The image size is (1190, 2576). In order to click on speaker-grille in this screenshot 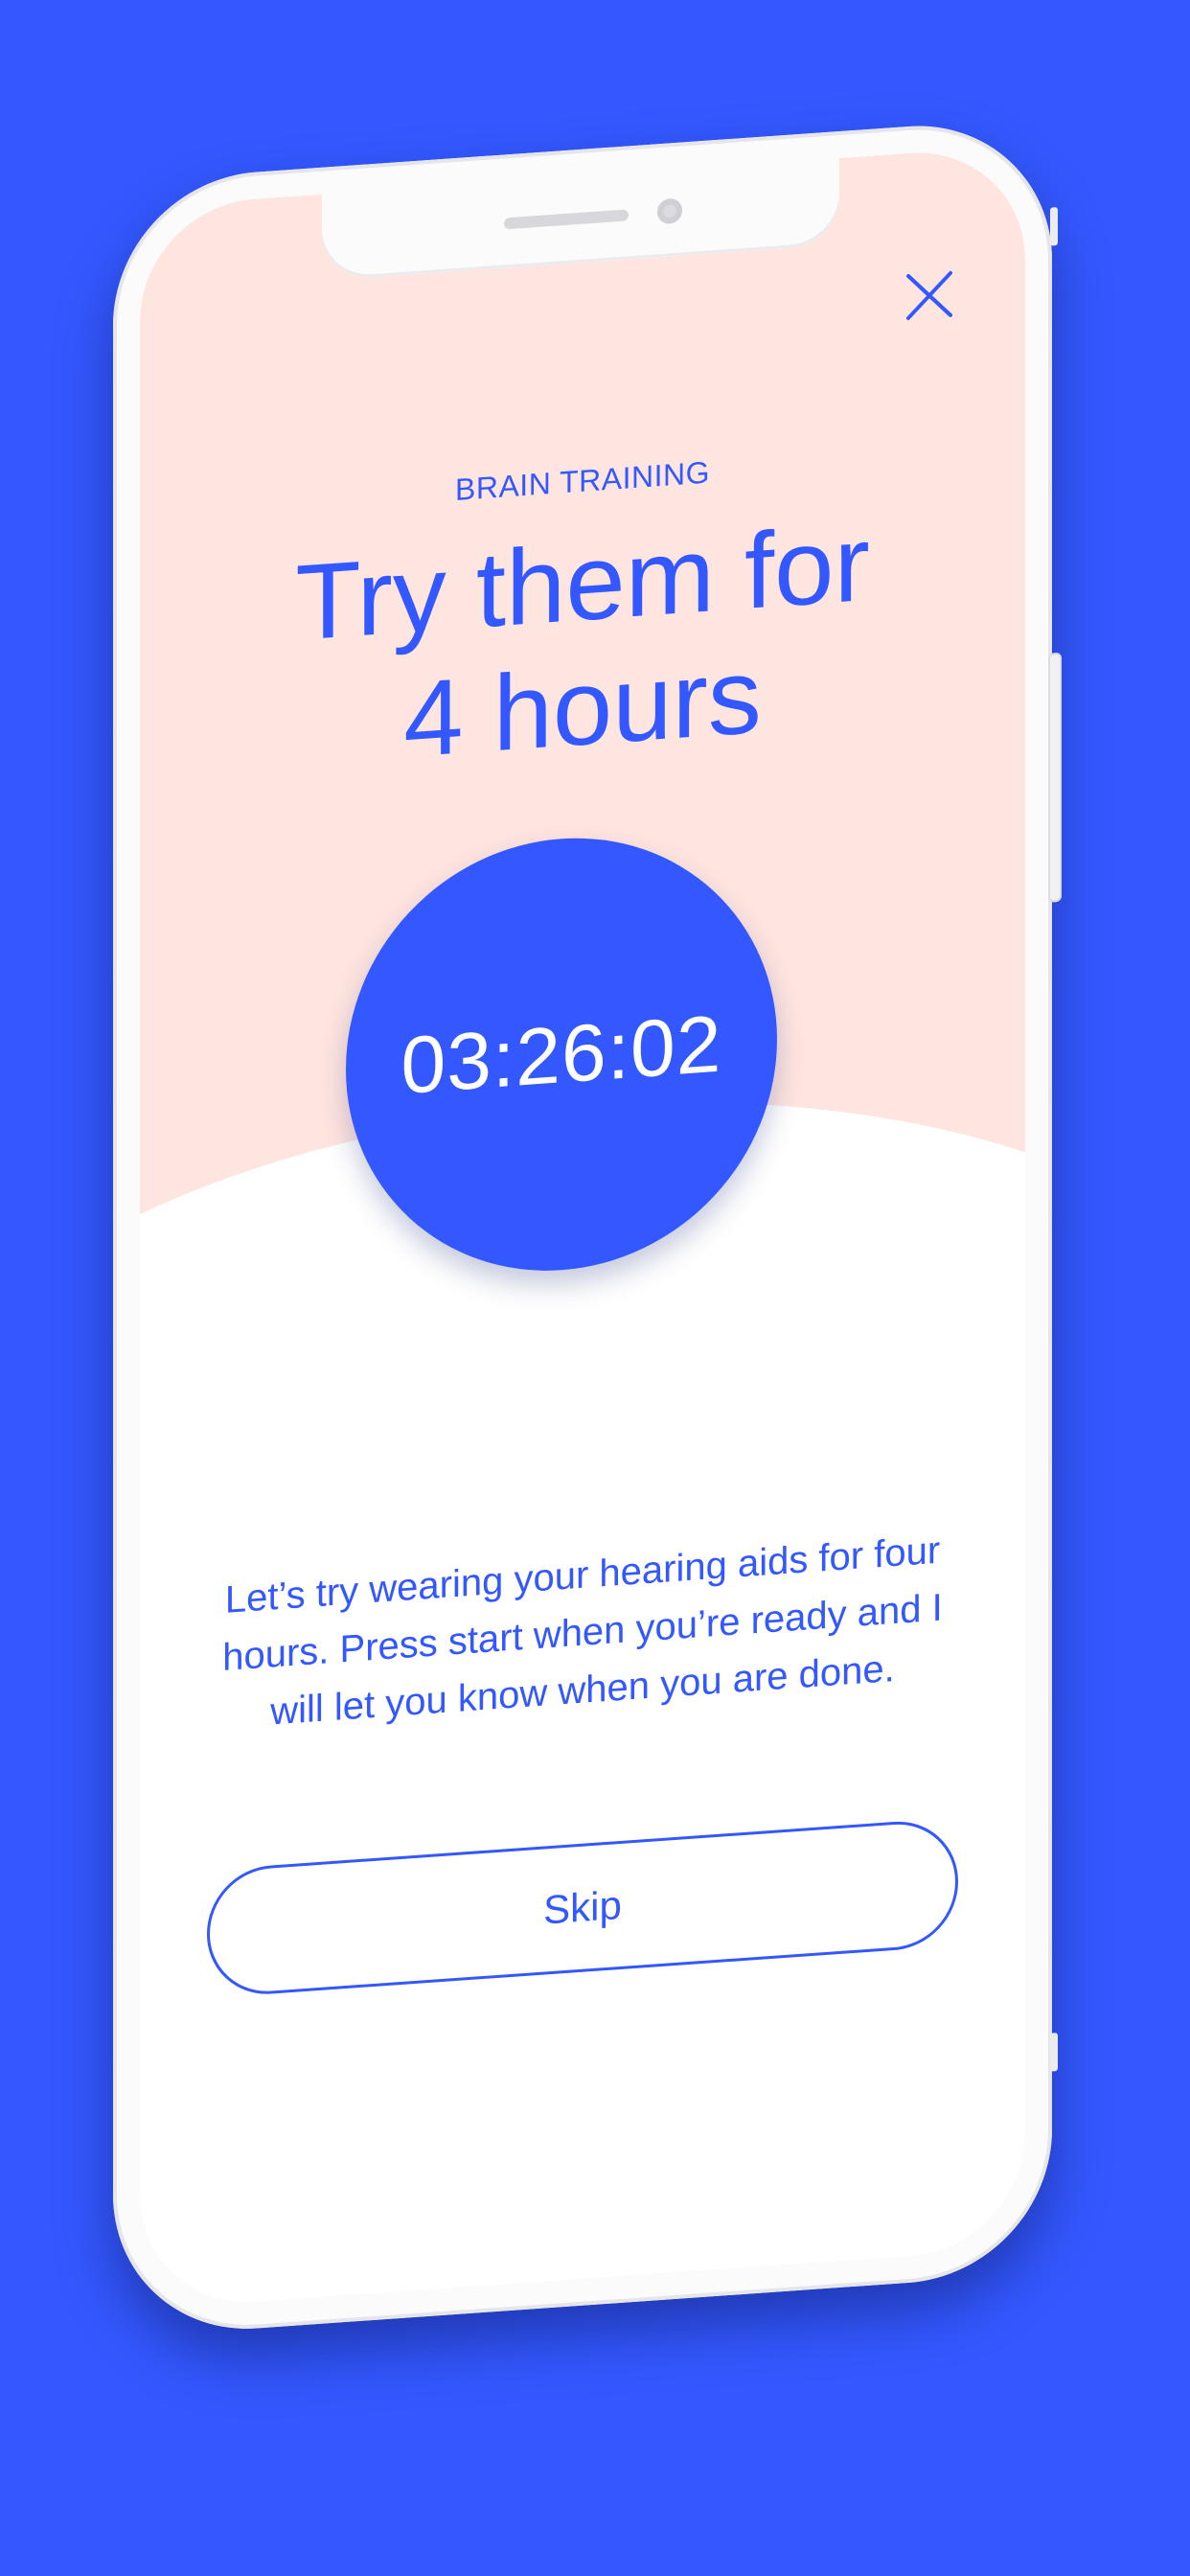, I will do `click(567, 219)`.